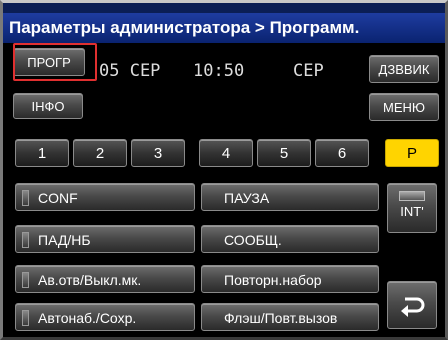 The height and width of the screenshot is (340, 448). Describe the element at coordinates (130, 71) in the screenshot. I see `date-display: 05 СЕР` at that location.